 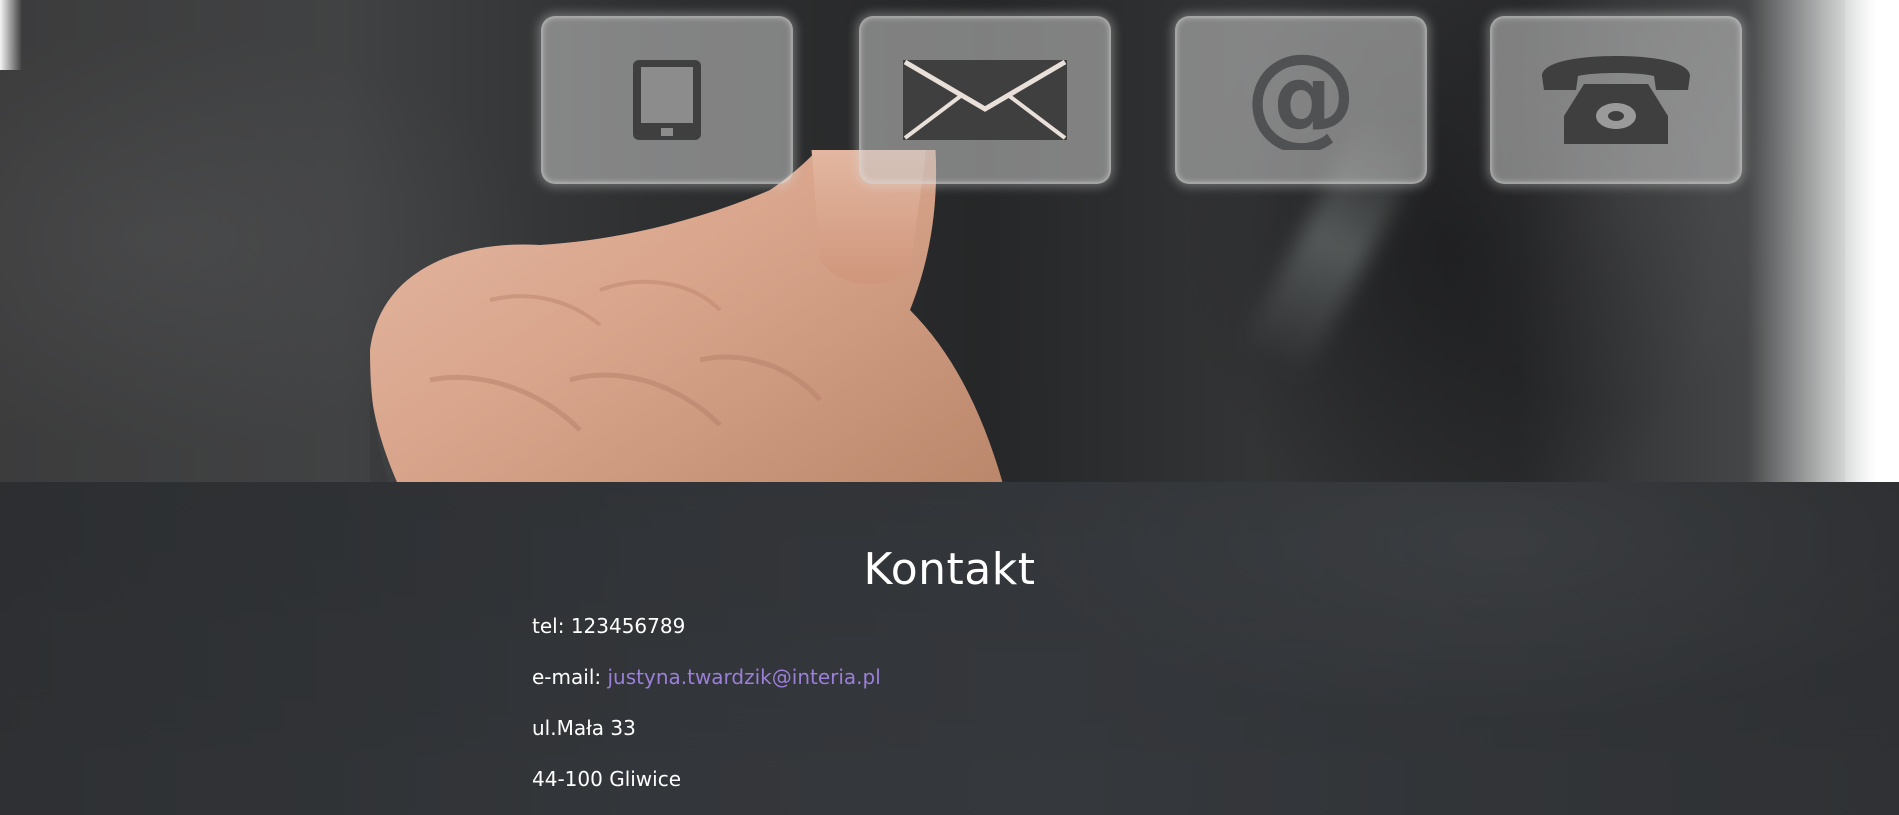 I want to click on phone-number: 123456789, so click(x=628, y=626).